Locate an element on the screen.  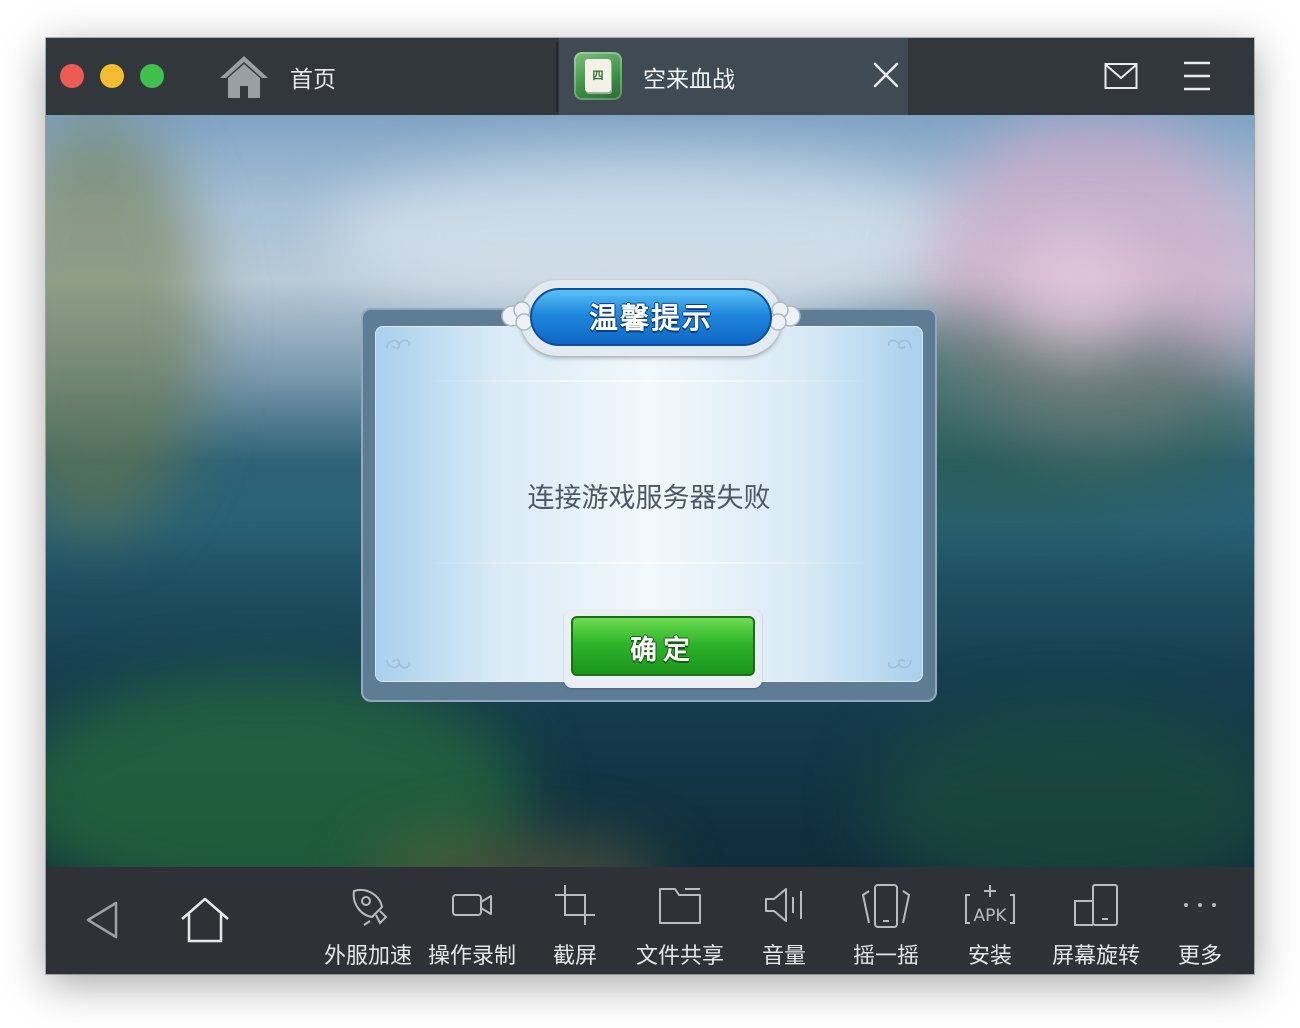
bottom-toolbar: 外服加速 操作录制 截屏 文件共享 音量 摇一摇 APK 安装 屏幕旋转 更多 is located at coordinates (650, 920).